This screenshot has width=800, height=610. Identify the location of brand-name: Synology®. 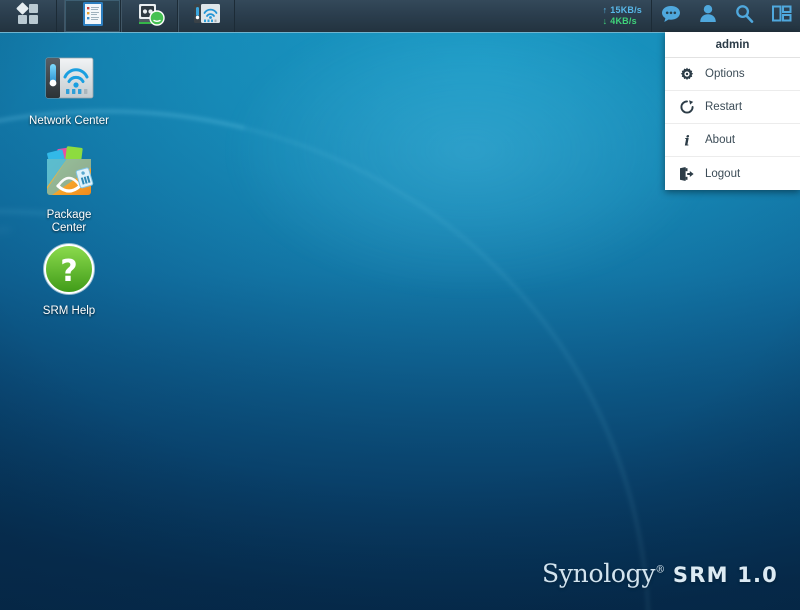
(603, 573).